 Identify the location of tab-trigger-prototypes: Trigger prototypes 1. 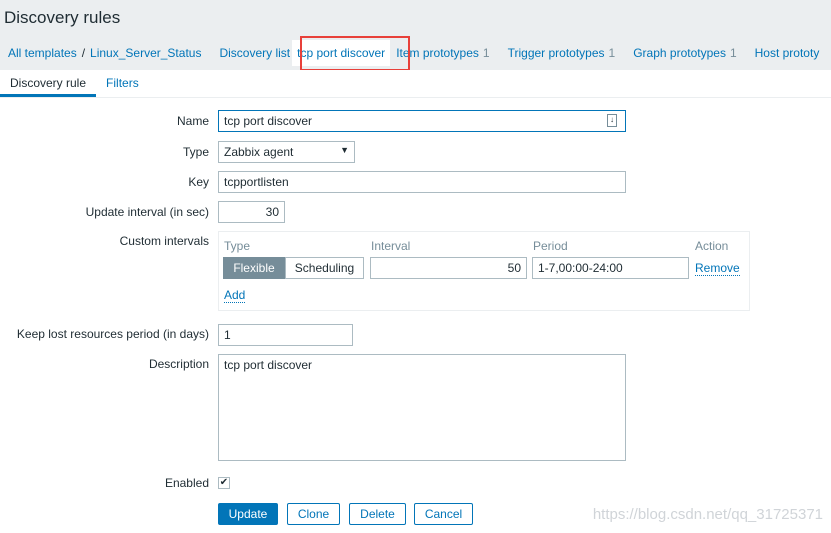
(562, 53).